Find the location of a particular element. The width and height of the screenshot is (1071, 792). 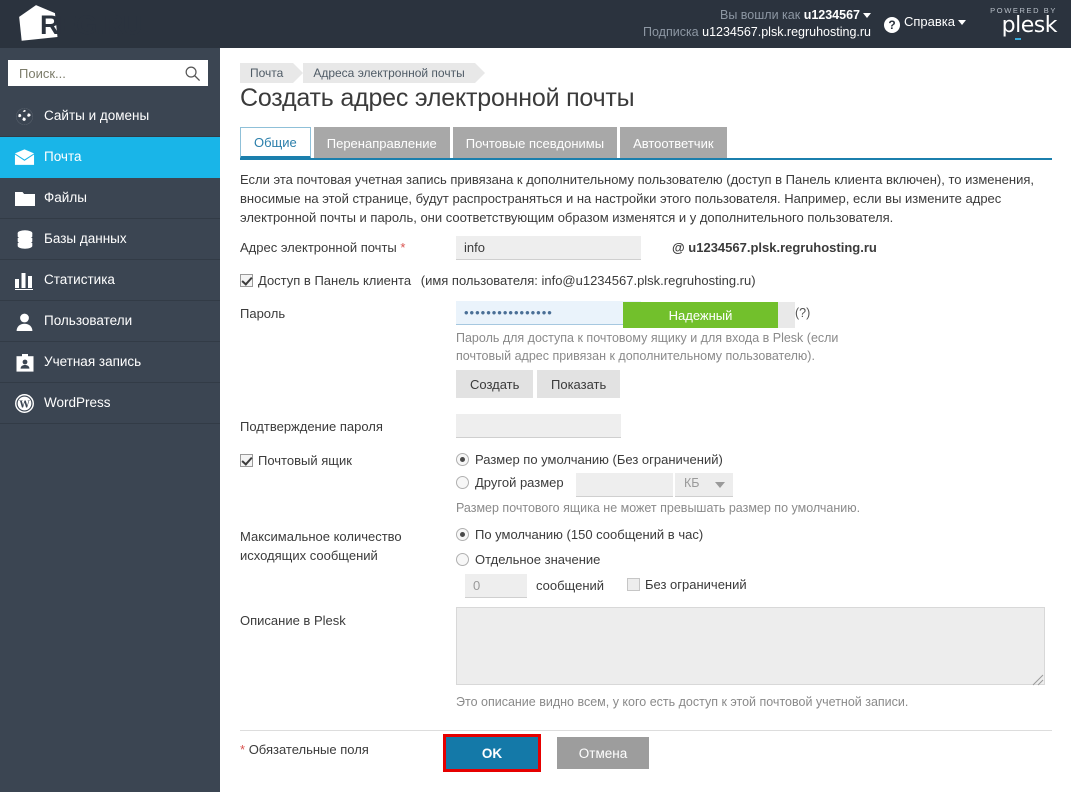

mailbox-label: Почтовый ящик is located at coordinates (305, 460).